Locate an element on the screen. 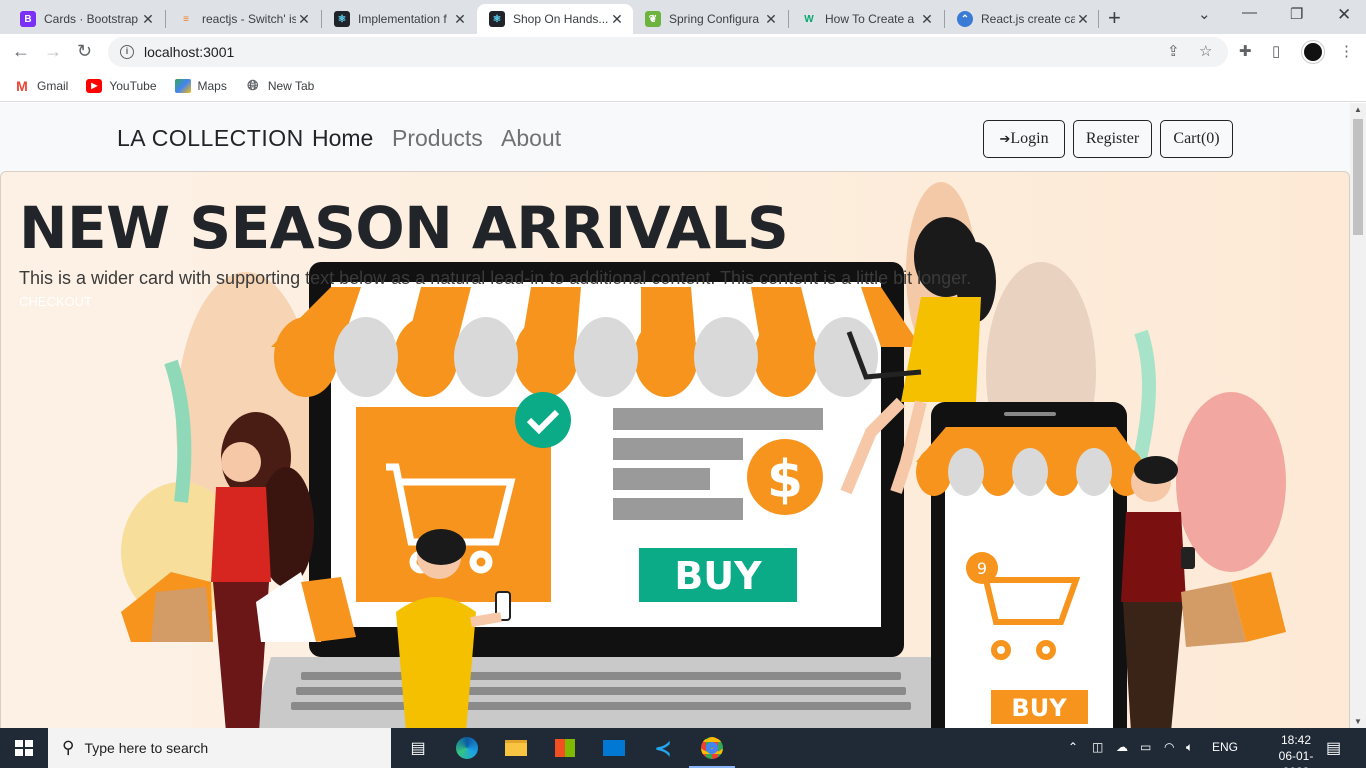  taskbar-clock: 18:42 06-01-2023 is located at coordinates (1296, 756).